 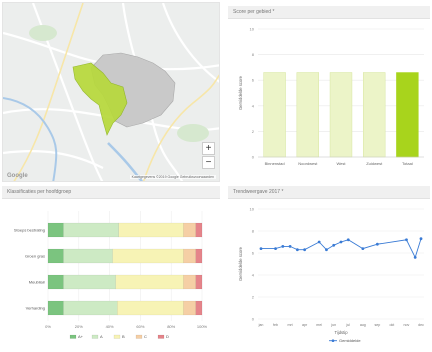 I want to click on x-tick-label: Totaal, so click(x=407, y=163).